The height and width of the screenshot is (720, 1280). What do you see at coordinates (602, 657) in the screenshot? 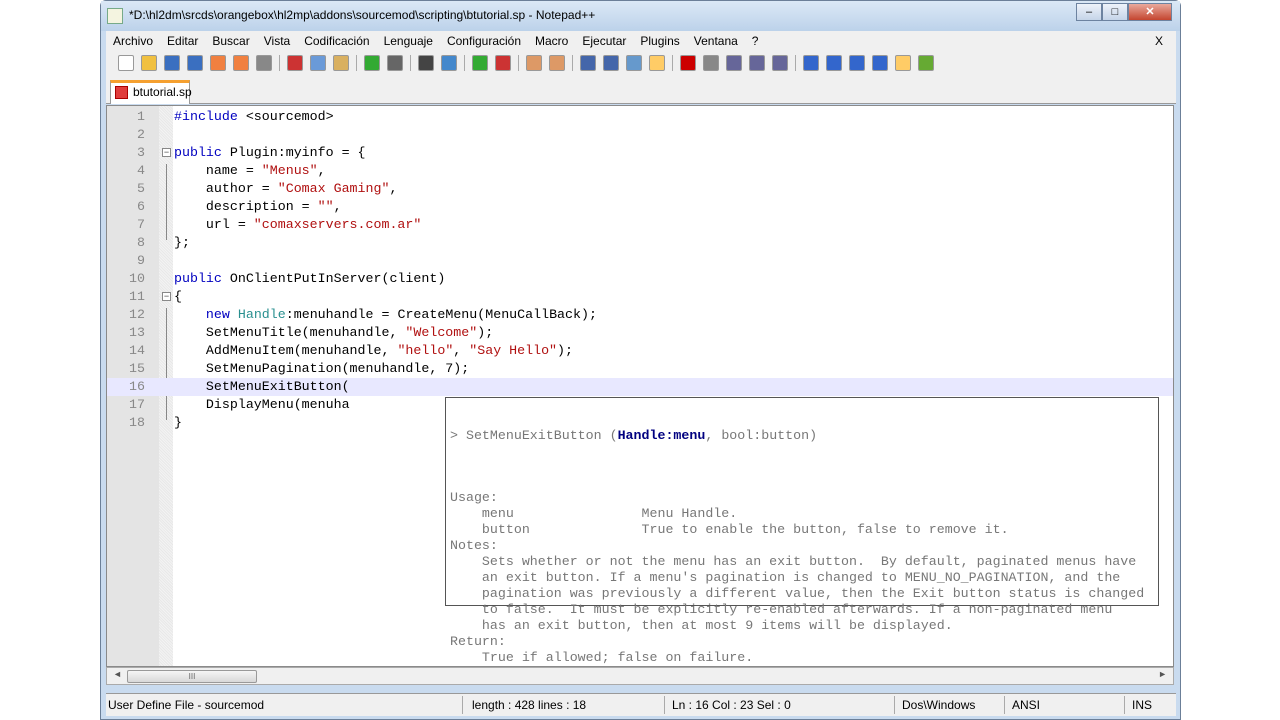
I see `calltip-line: True if allowed; false on failure.` at bounding box center [602, 657].